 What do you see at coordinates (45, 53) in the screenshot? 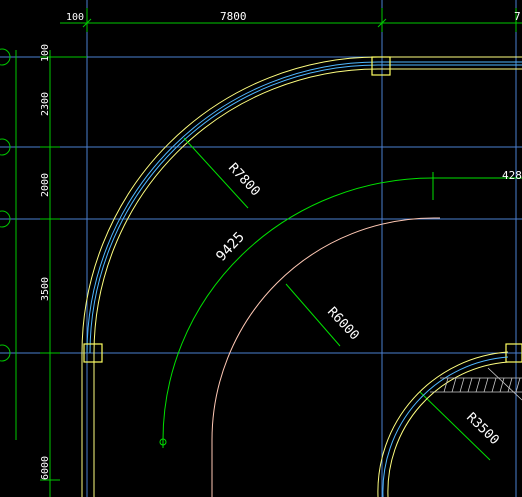
I see `left-dim-100: 100` at bounding box center [45, 53].